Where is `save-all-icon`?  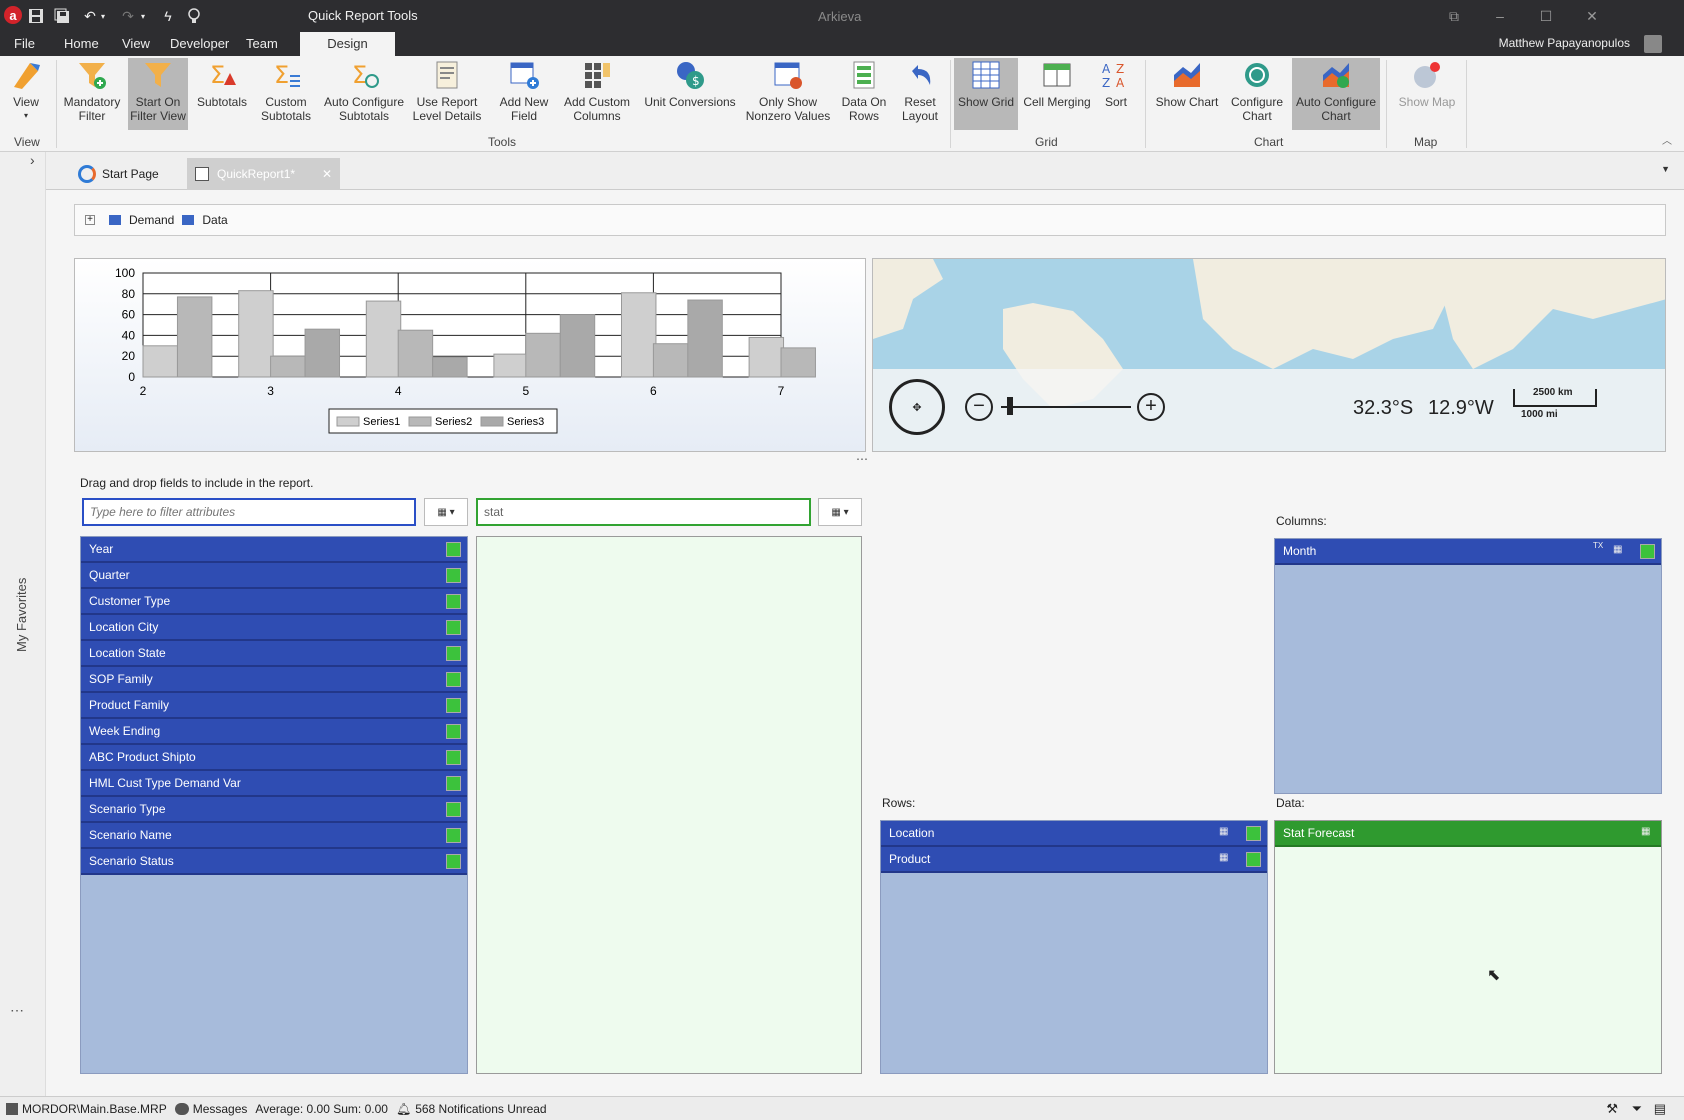
save-all-icon is located at coordinates (62, 16).